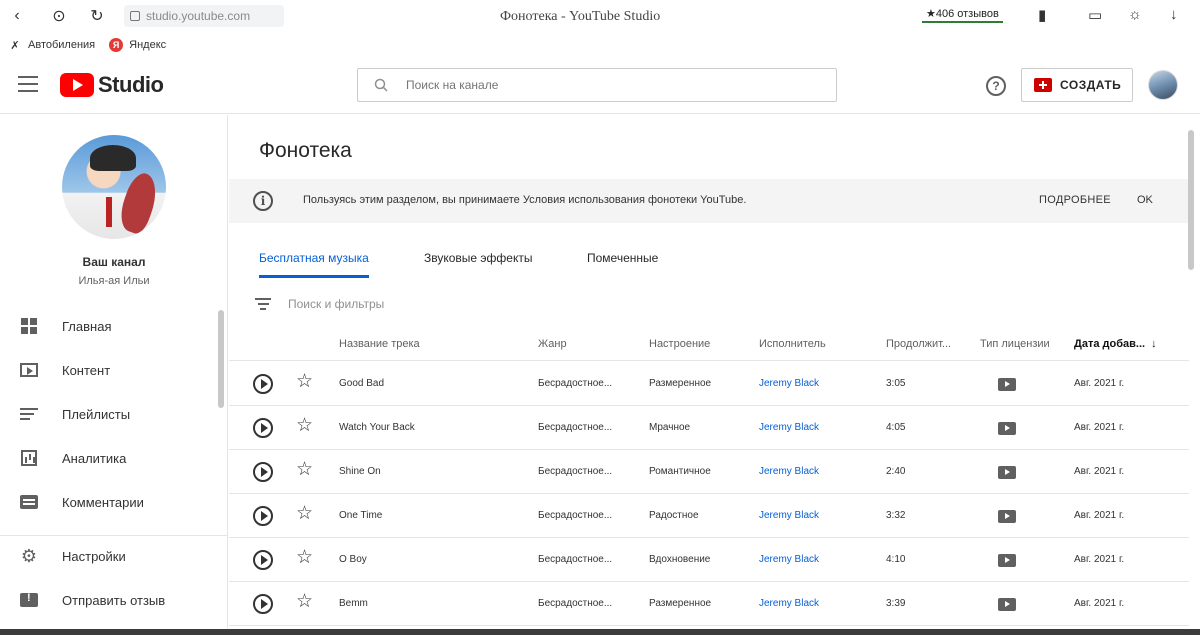 This screenshot has height=635, width=1200. Describe the element at coordinates (679, 344) in the screenshot. I see `column-header-mood: Настроение` at that location.